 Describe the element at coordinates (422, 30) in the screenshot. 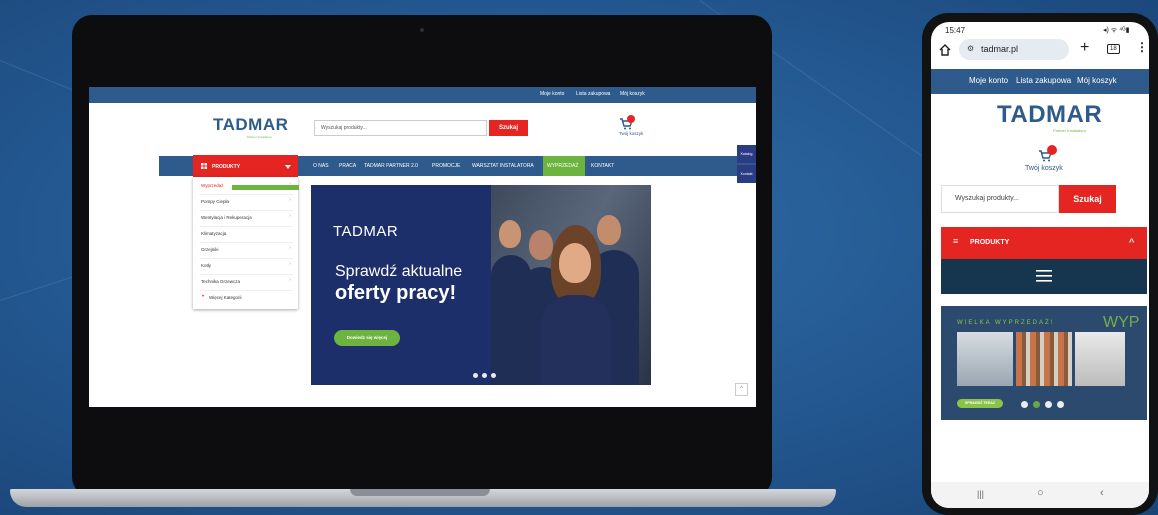

I see `laptop-camera` at that location.